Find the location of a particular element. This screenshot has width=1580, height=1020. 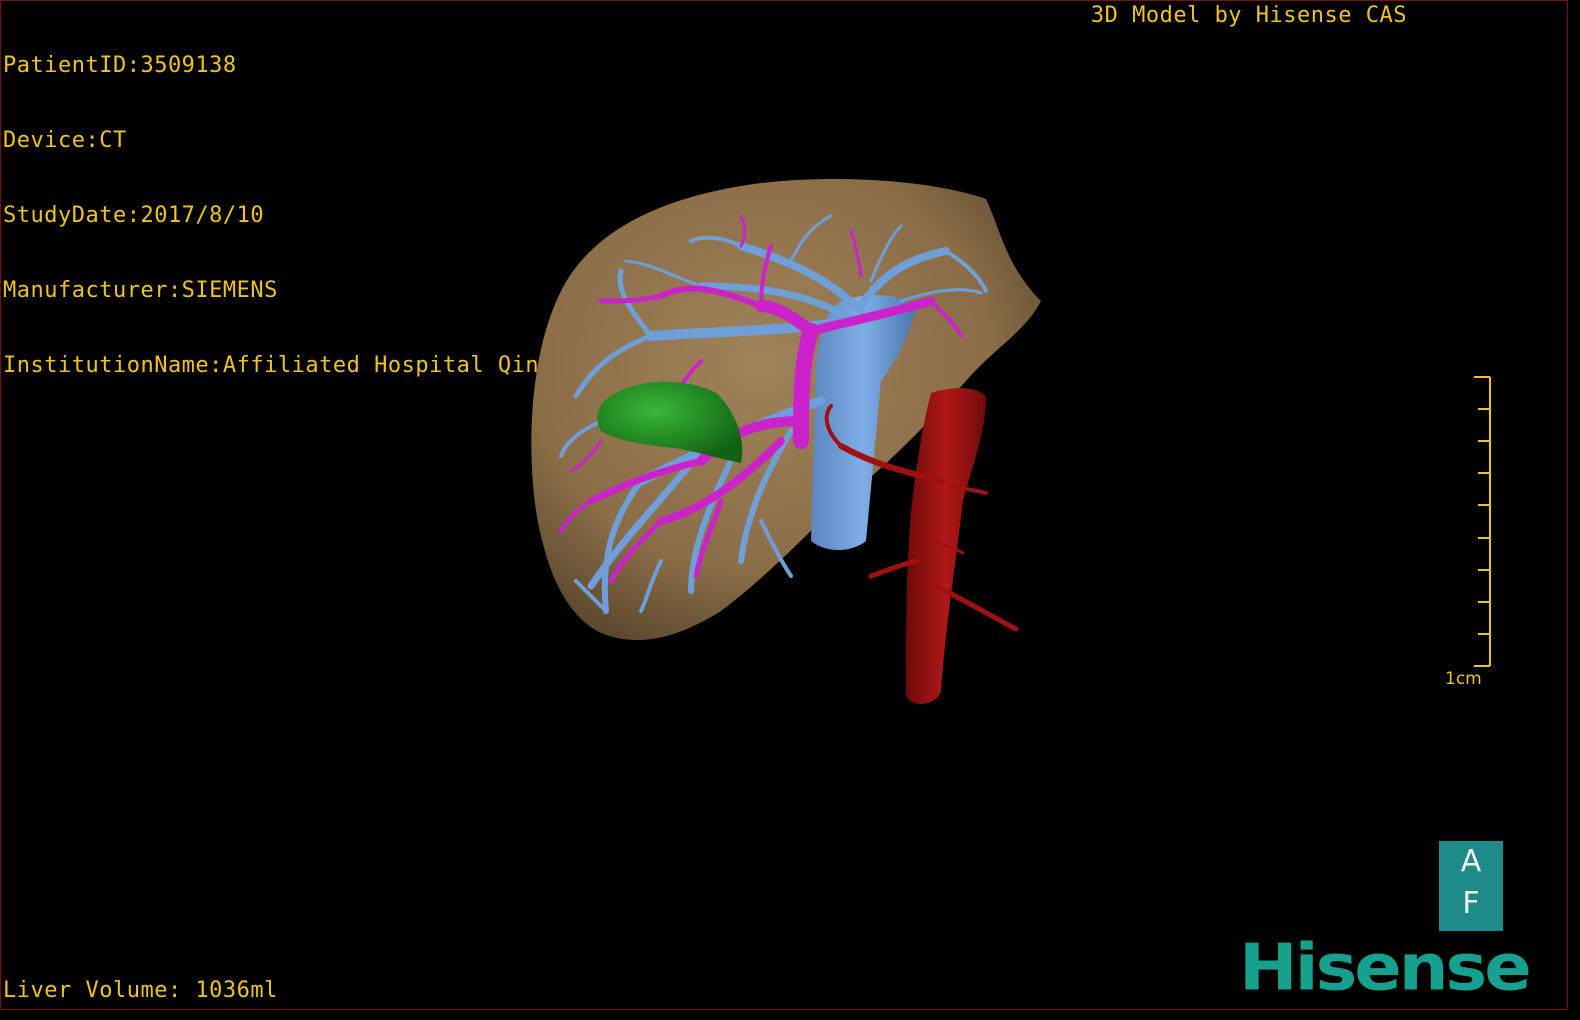

orientation-foot-label: F is located at coordinates (1471, 903).